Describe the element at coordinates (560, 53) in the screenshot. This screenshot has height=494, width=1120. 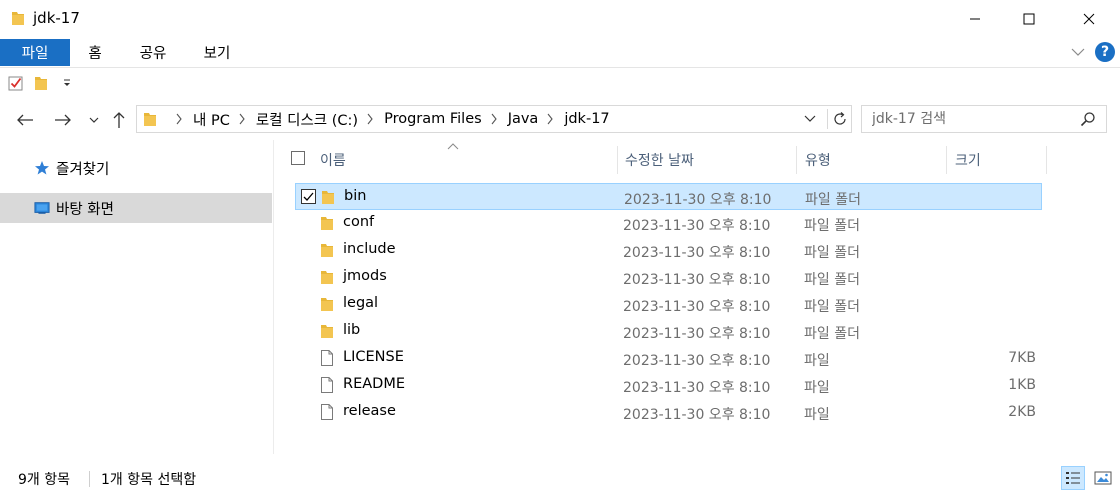
I see `ribbon-tabs: 파일 홈 공유 보기 ?` at that location.